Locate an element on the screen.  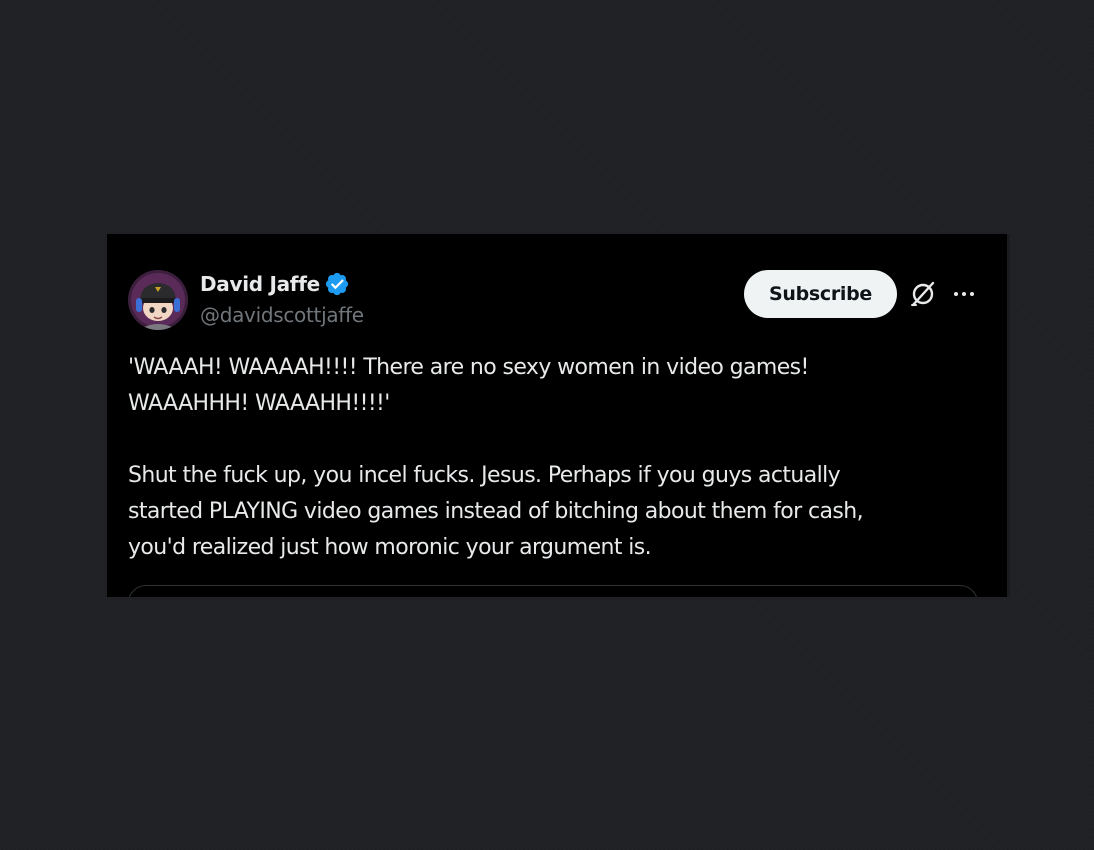
more-options-icon is located at coordinates (964, 294).